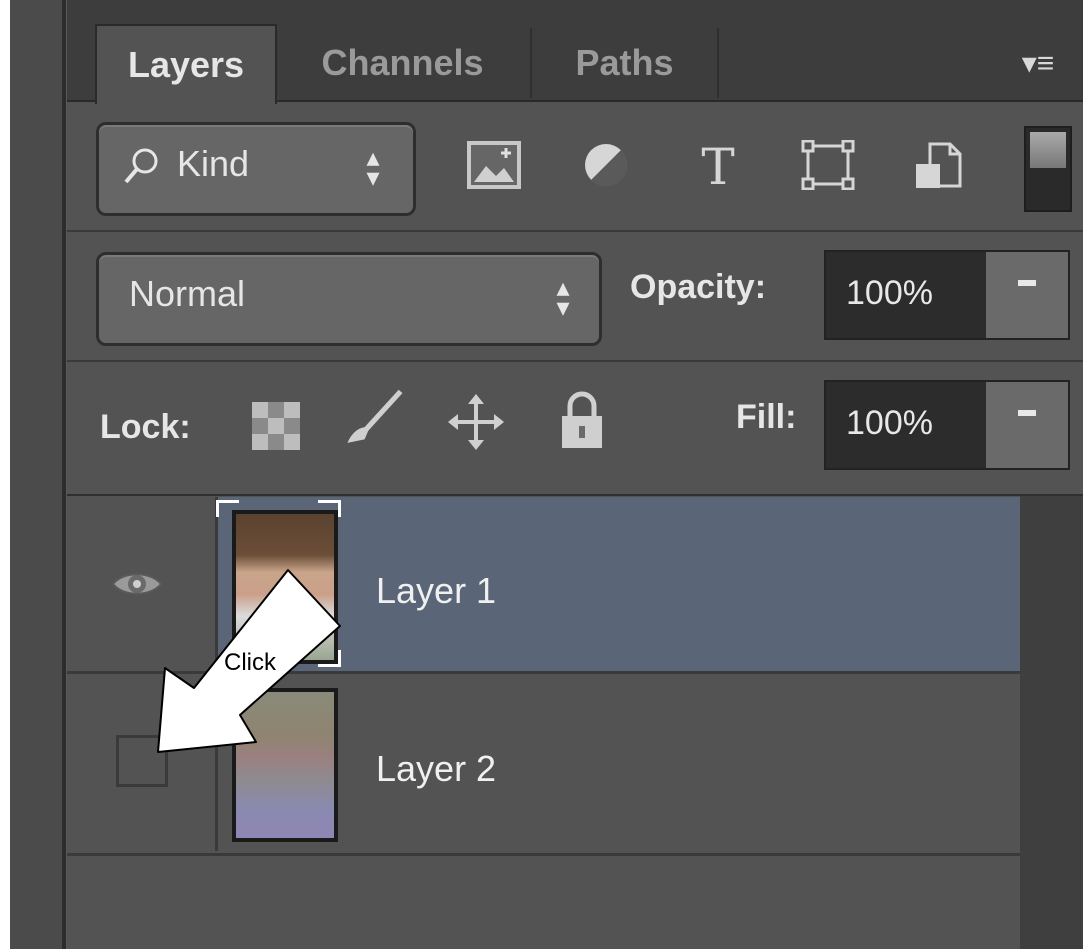 The height and width of the screenshot is (949, 1083). I want to click on fill-dropdown-button, so click(1027, 425).